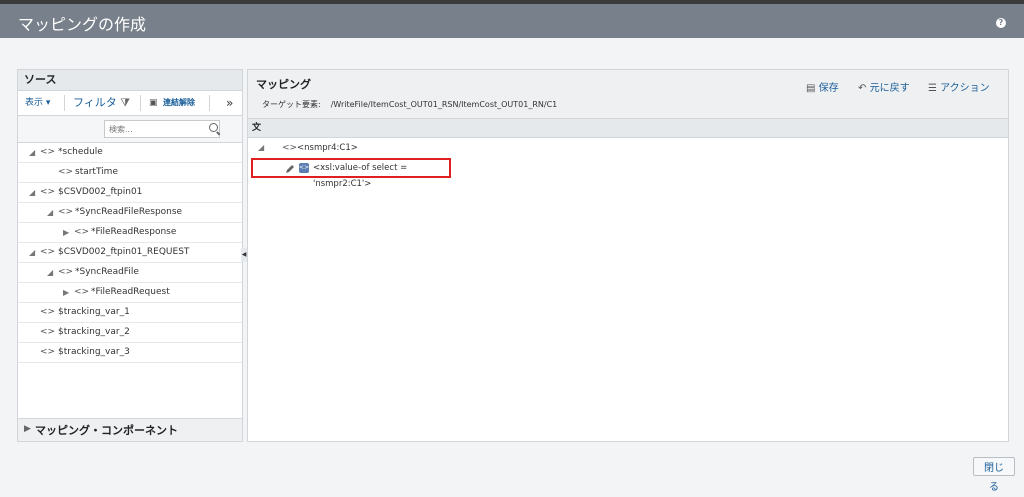 The height and width of the screenshot is (497, 1024). I want to click on save-label: 保存, so click(828, 88).